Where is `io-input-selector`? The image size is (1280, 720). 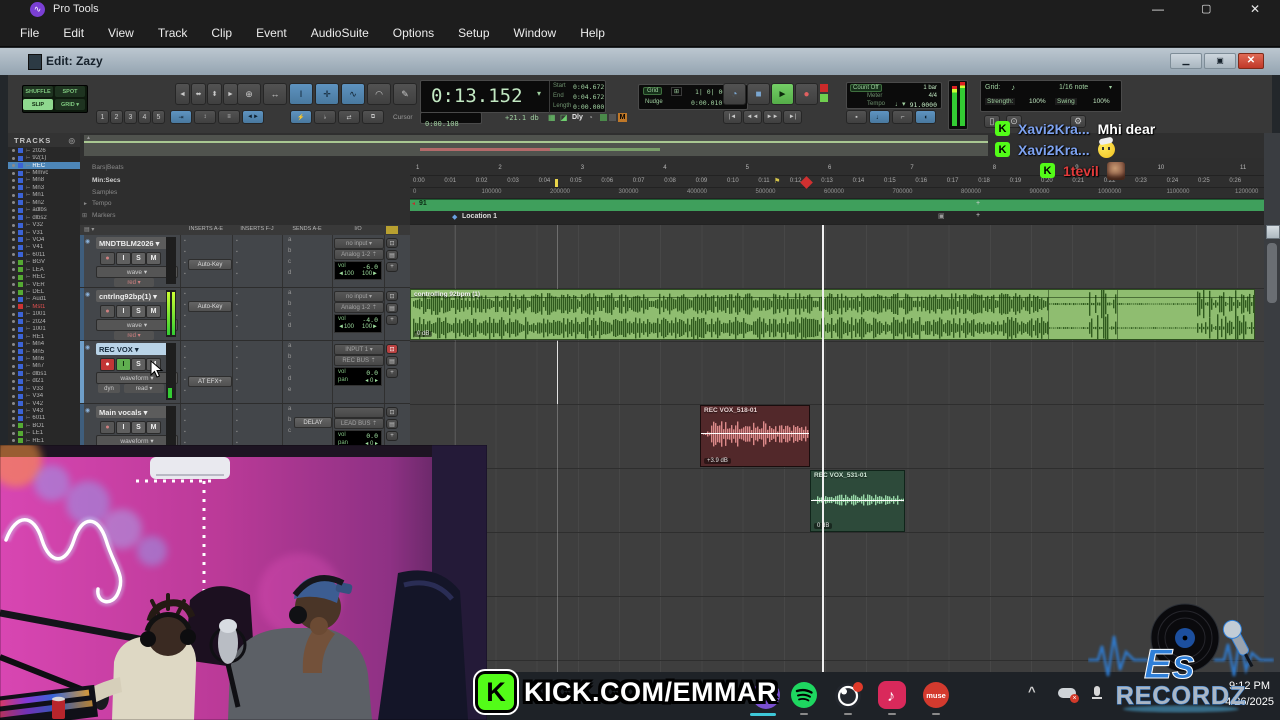 io-input-selector is located at coordinates (359, 412).